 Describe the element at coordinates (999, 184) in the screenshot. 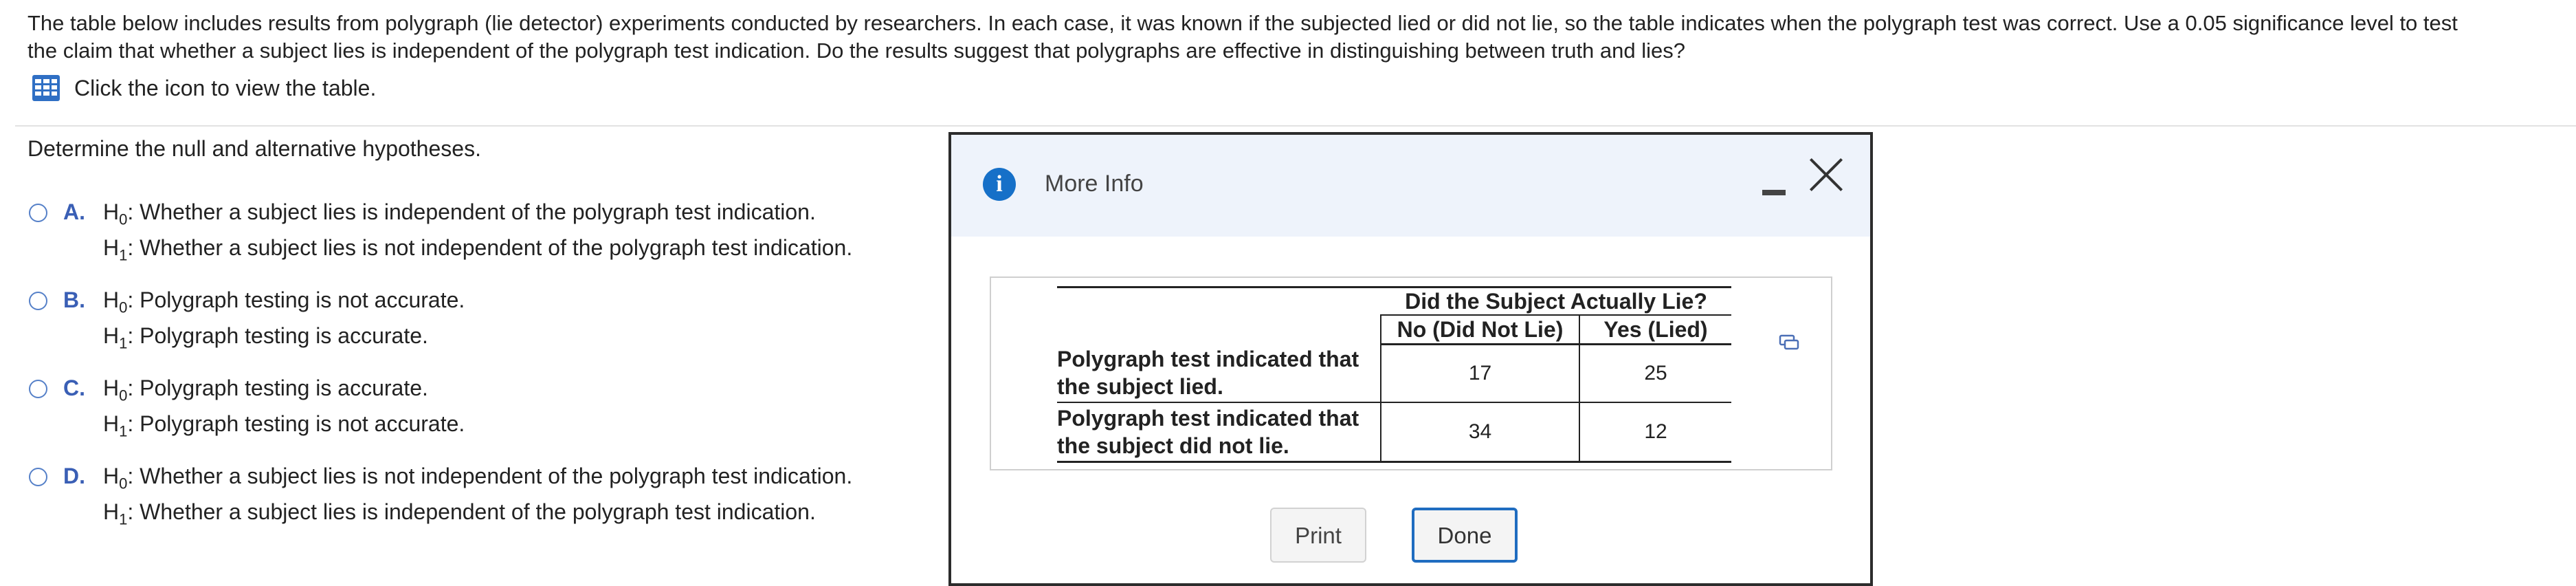

I see `info-icon: i` at that location.